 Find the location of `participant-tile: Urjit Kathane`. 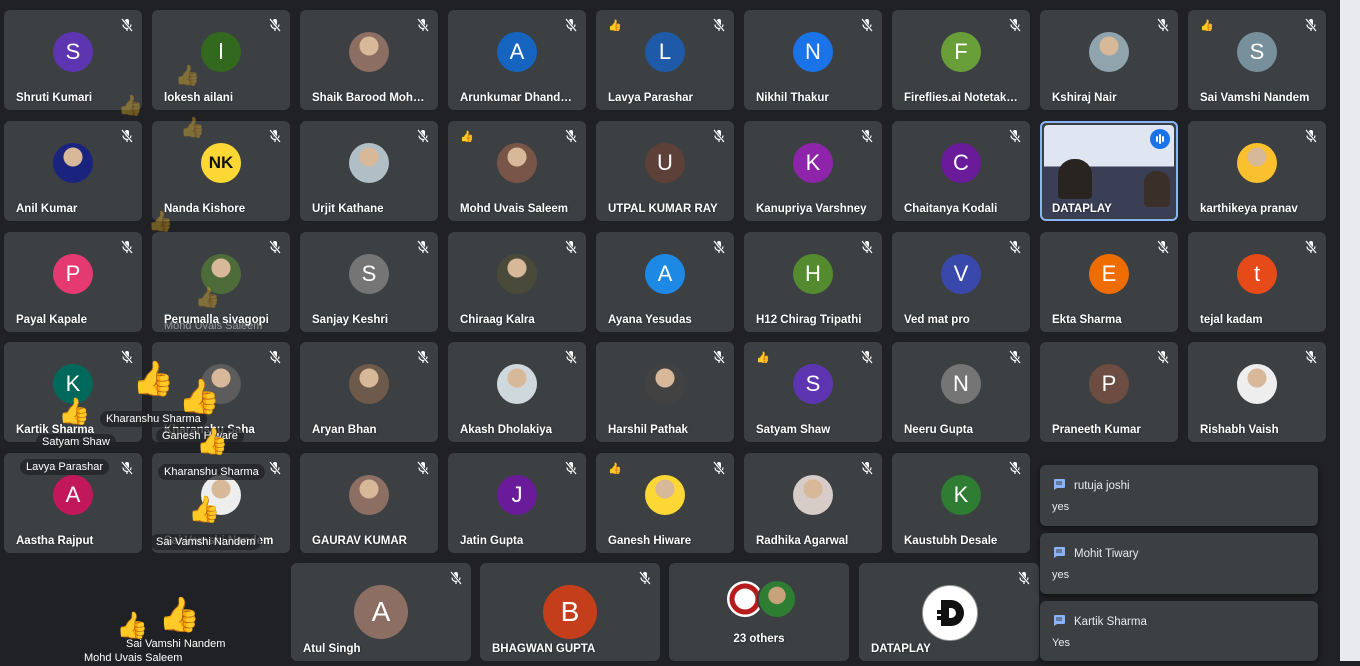

participant-tile: Urjit Kathane is located at coordinates (369, 171).